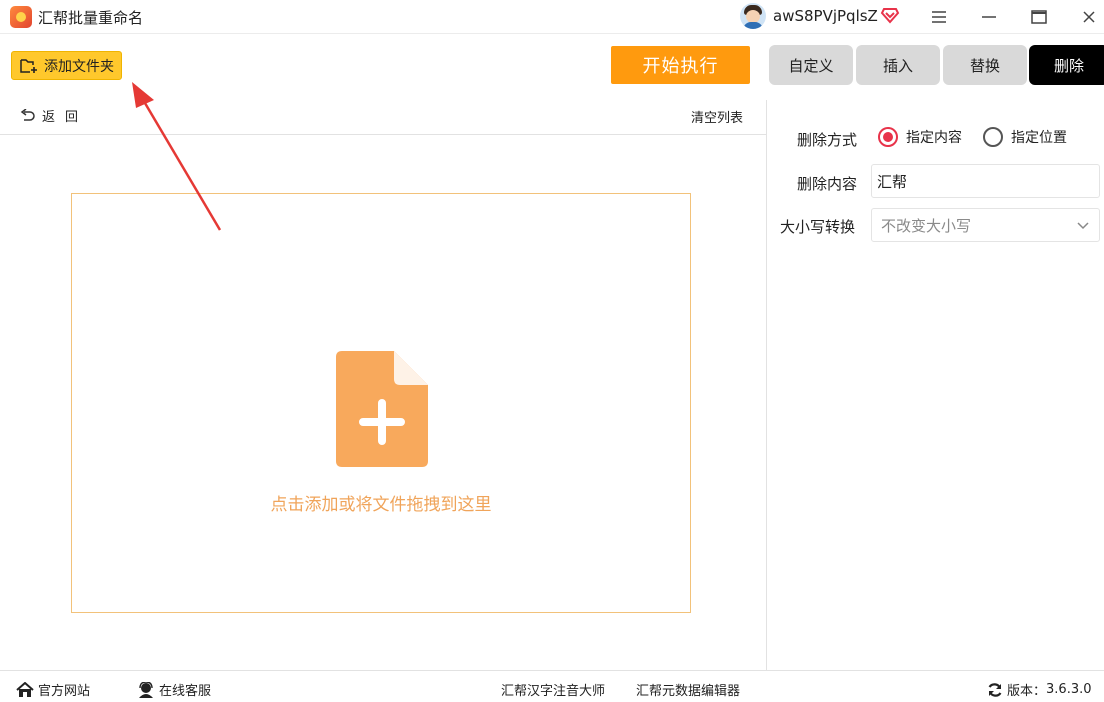  I want to click on radio-specified-position: 指定位置, so click(1025, 137).